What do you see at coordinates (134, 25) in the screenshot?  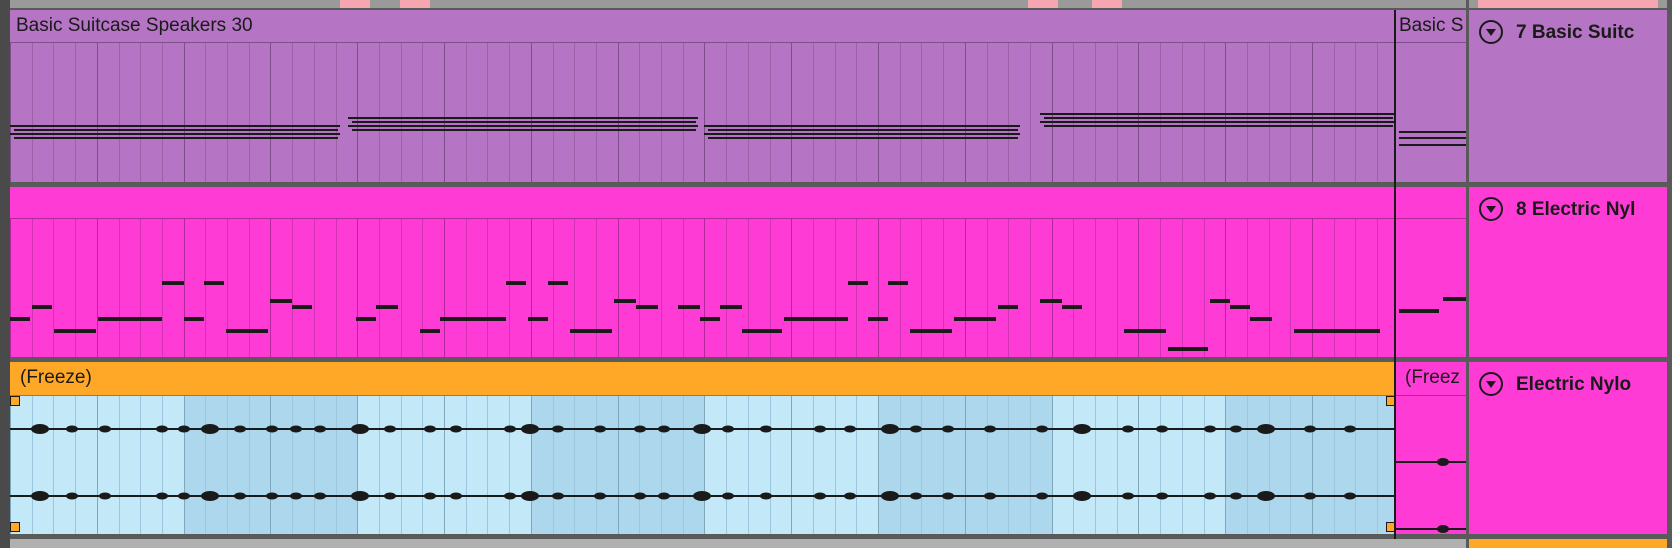 I see `clip-title: Basic Suitcase Speakers 30` at bounding box center [134, 25].